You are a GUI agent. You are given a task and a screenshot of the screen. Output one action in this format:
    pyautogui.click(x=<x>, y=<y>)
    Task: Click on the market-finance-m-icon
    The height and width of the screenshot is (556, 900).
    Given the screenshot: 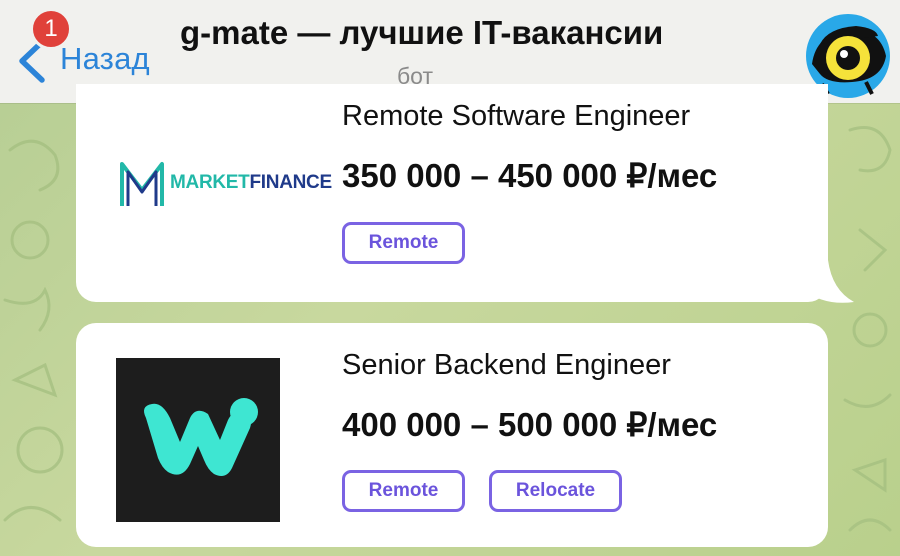 What is the action you would take?
    pyautogui.click(x=142, y=184)
    